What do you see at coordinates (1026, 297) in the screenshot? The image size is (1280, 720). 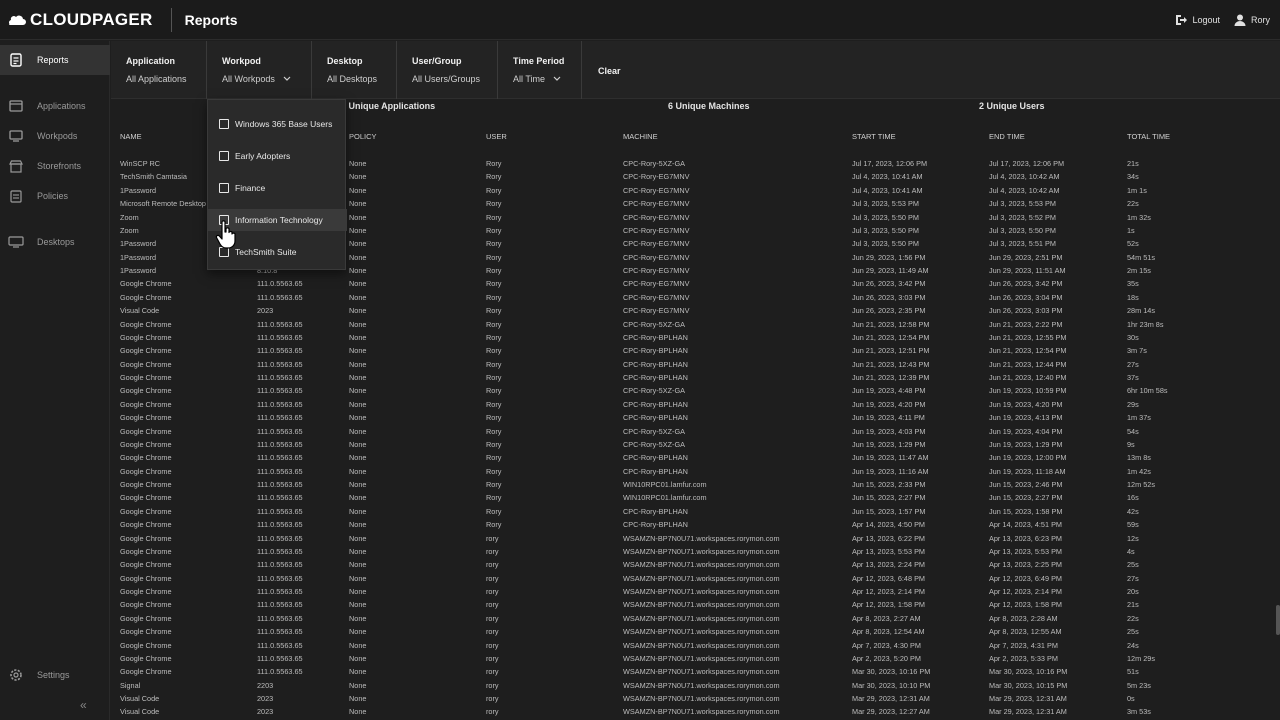 I see `cell-end-time: Jun 26, 2023, 3:04 PM` at bounding box center [1026, 297].